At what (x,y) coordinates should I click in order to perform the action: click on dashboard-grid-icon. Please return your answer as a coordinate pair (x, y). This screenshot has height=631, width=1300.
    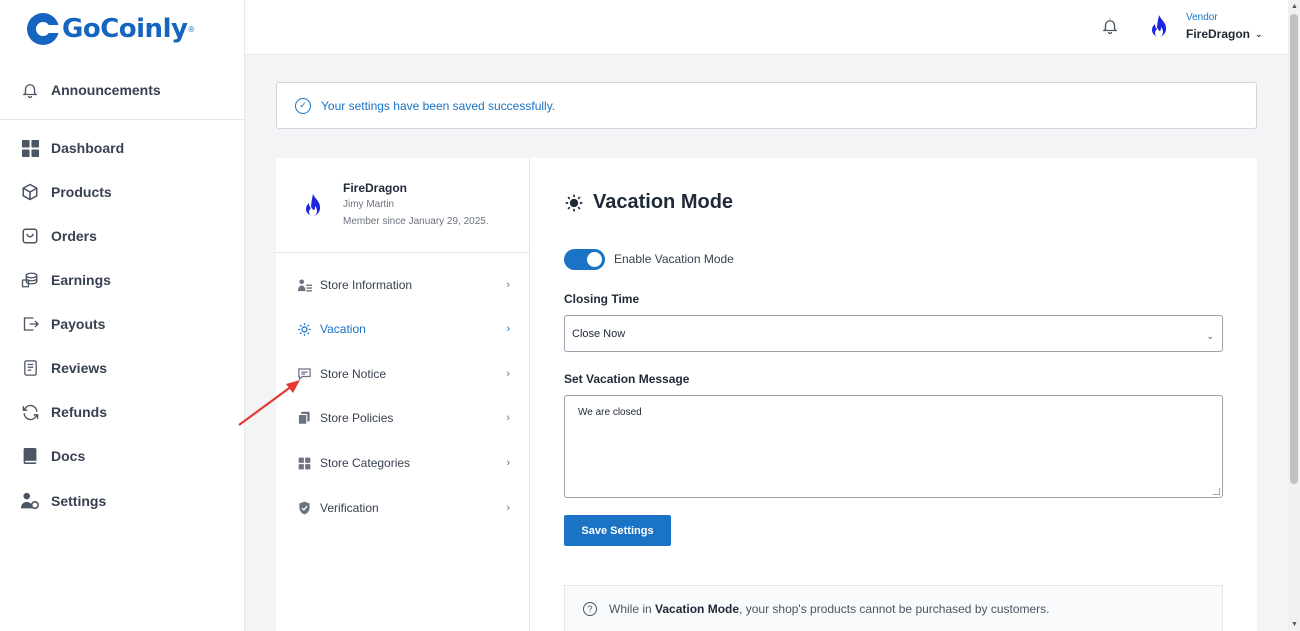
    Looking at the image, I should click on (30, 148).